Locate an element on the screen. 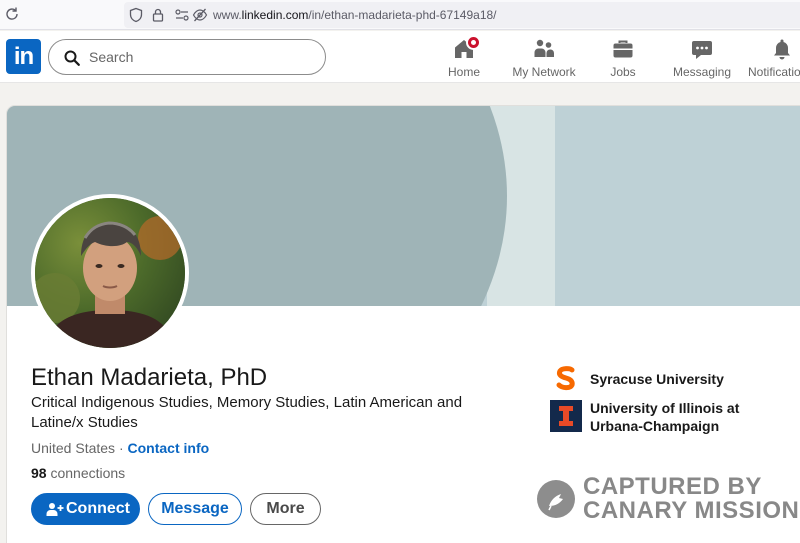 Image resolution: width=800 pixels, height=543 pixels. profile-photo is located at coordinates (110, 273).